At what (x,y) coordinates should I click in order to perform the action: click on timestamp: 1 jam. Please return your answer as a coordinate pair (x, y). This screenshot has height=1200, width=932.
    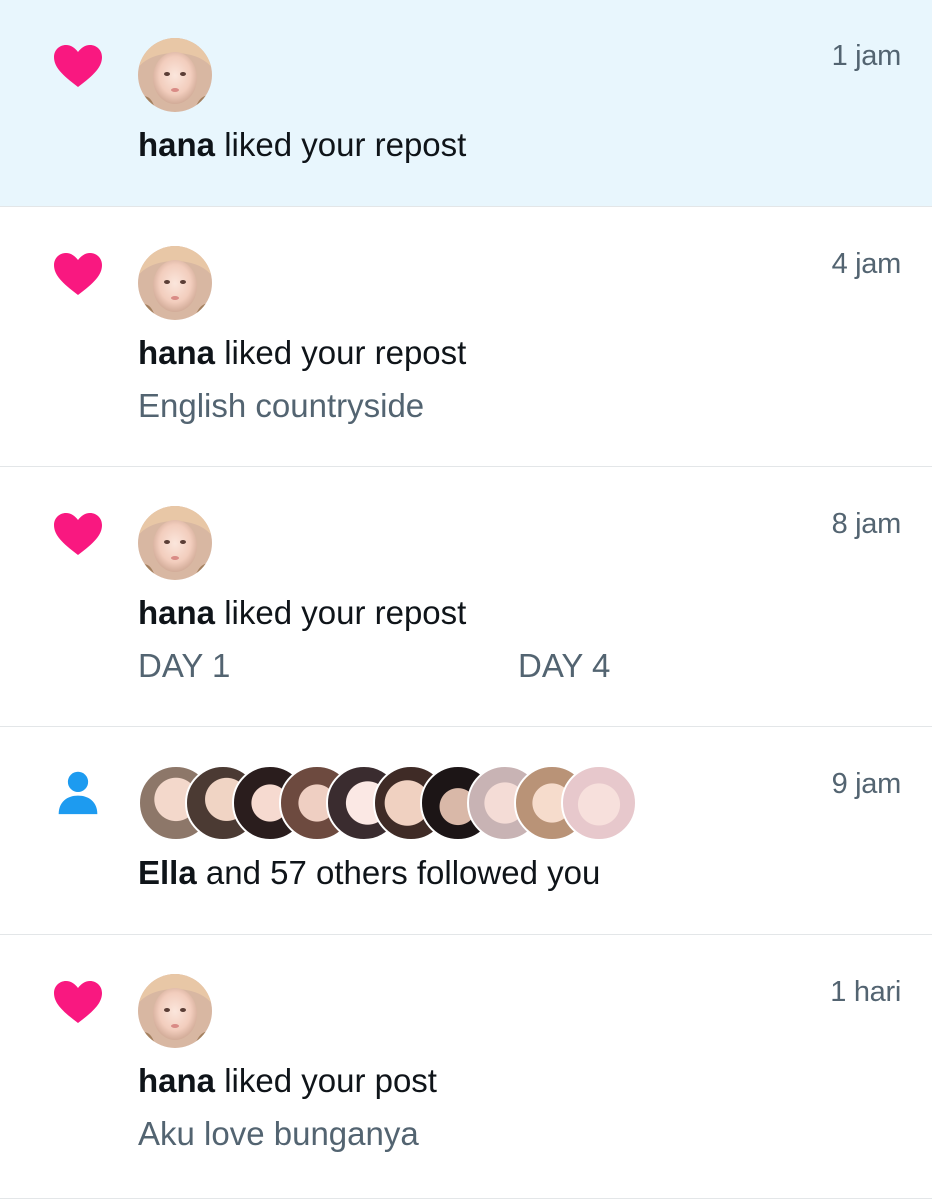
    Looking at the image, I should click on (866, 56).